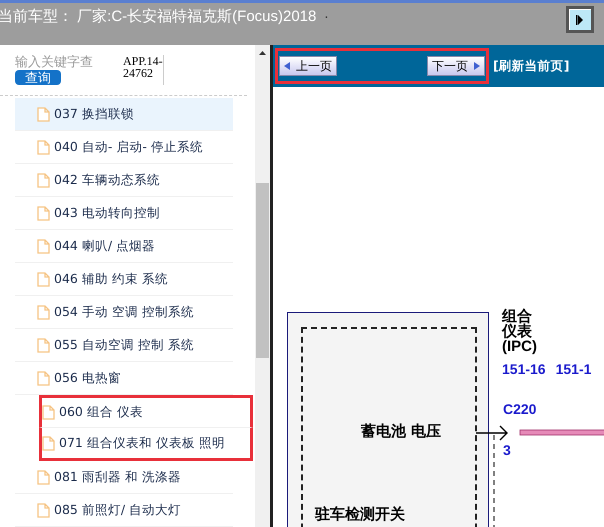 The width and height of the screenshot is (604, 527). Describe the element at coordinates (524, 369) in the screenshot. I see `pin-label: 151-16` at that location.